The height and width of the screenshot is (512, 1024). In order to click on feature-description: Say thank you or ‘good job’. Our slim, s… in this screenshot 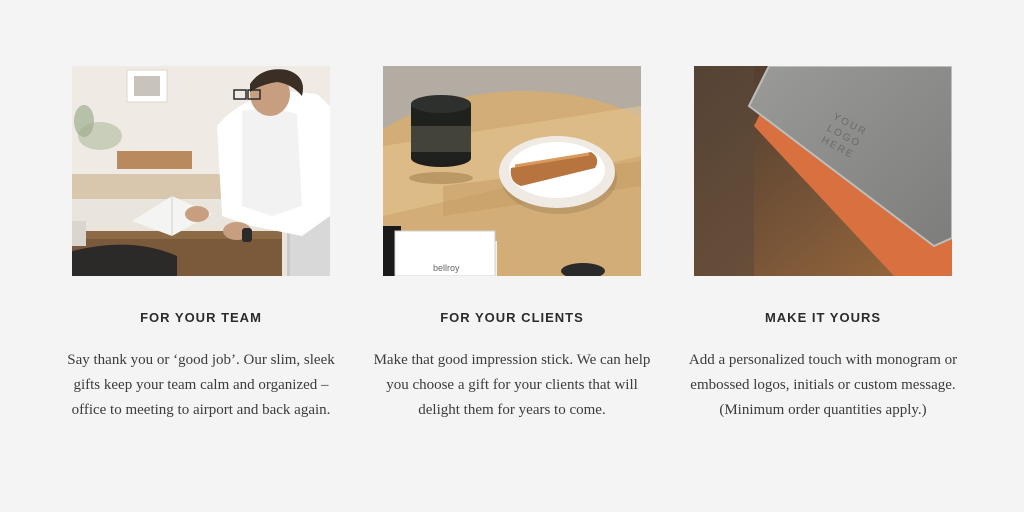, I will do `click(201, 385)`.